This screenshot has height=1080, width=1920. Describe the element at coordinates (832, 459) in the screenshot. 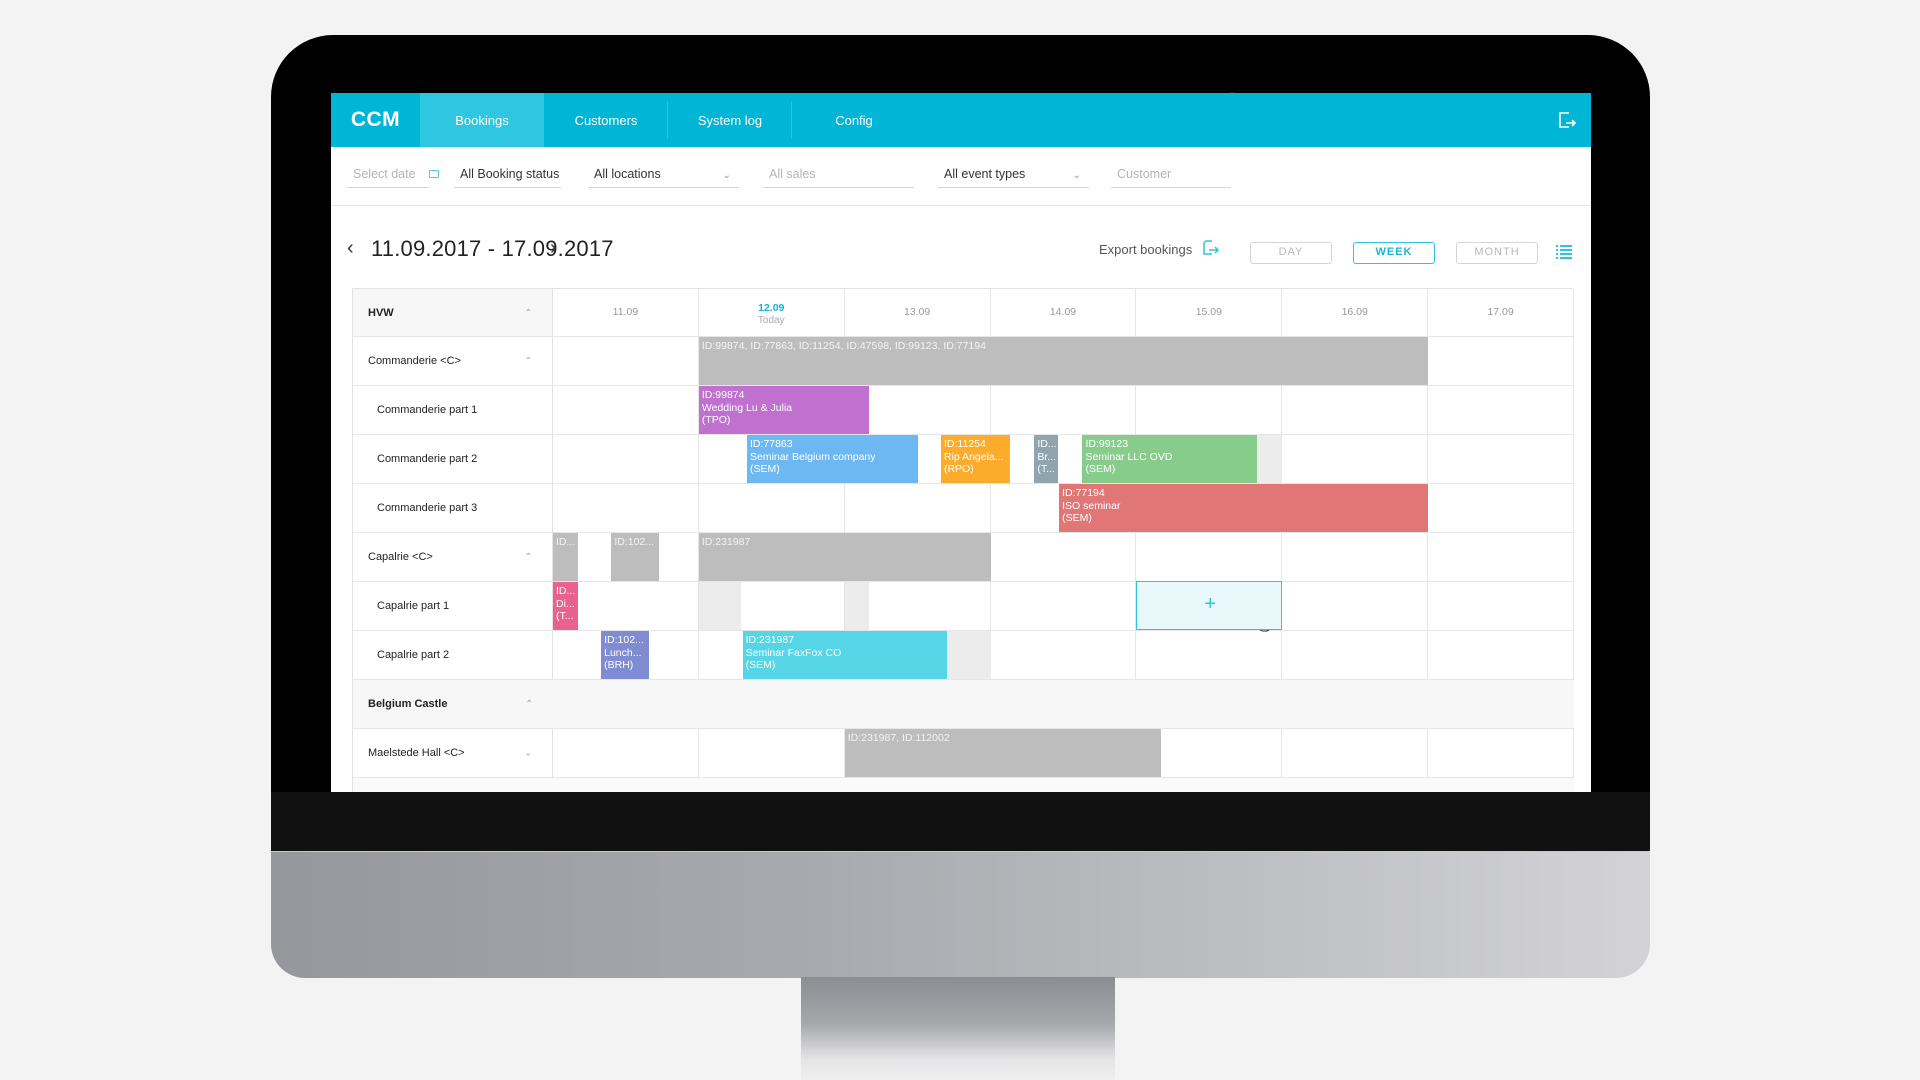

I see `booking-block: ID:77863 Seminar Belgium company (SEM)` at that location.